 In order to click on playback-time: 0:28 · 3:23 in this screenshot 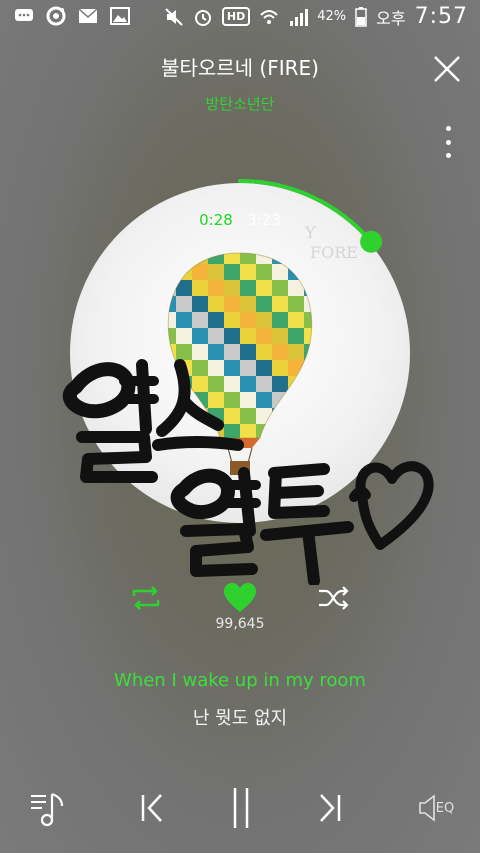, I will do `click(240, 220)`.